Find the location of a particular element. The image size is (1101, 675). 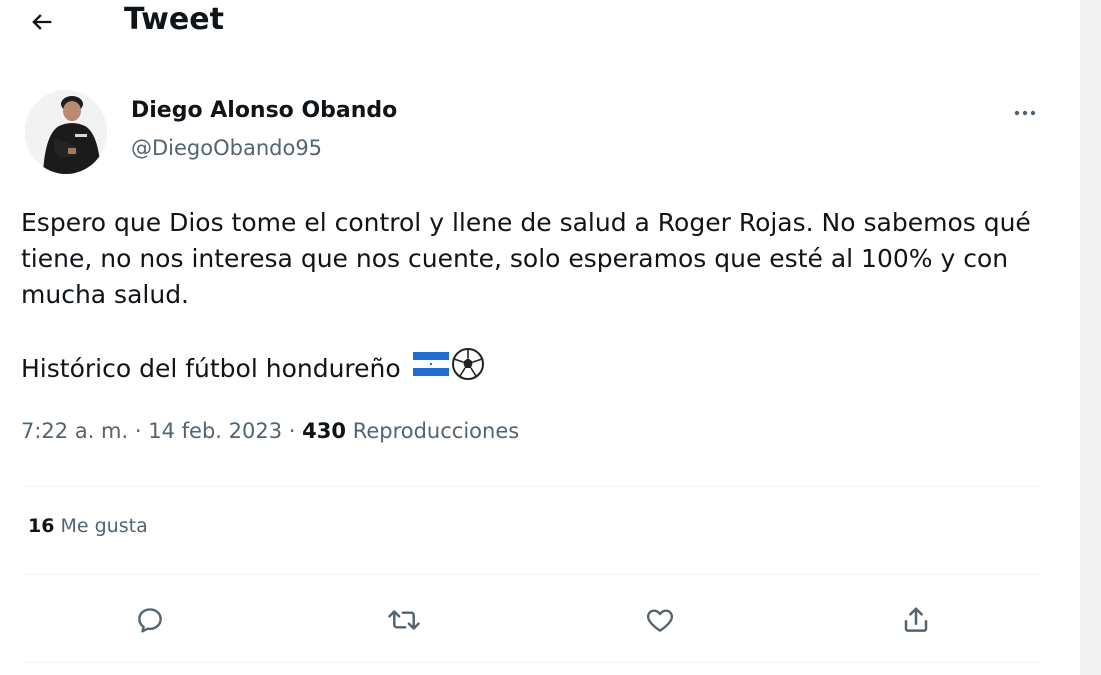

author-name: Diego Alonso Obando is located at coordinates (264, 111).